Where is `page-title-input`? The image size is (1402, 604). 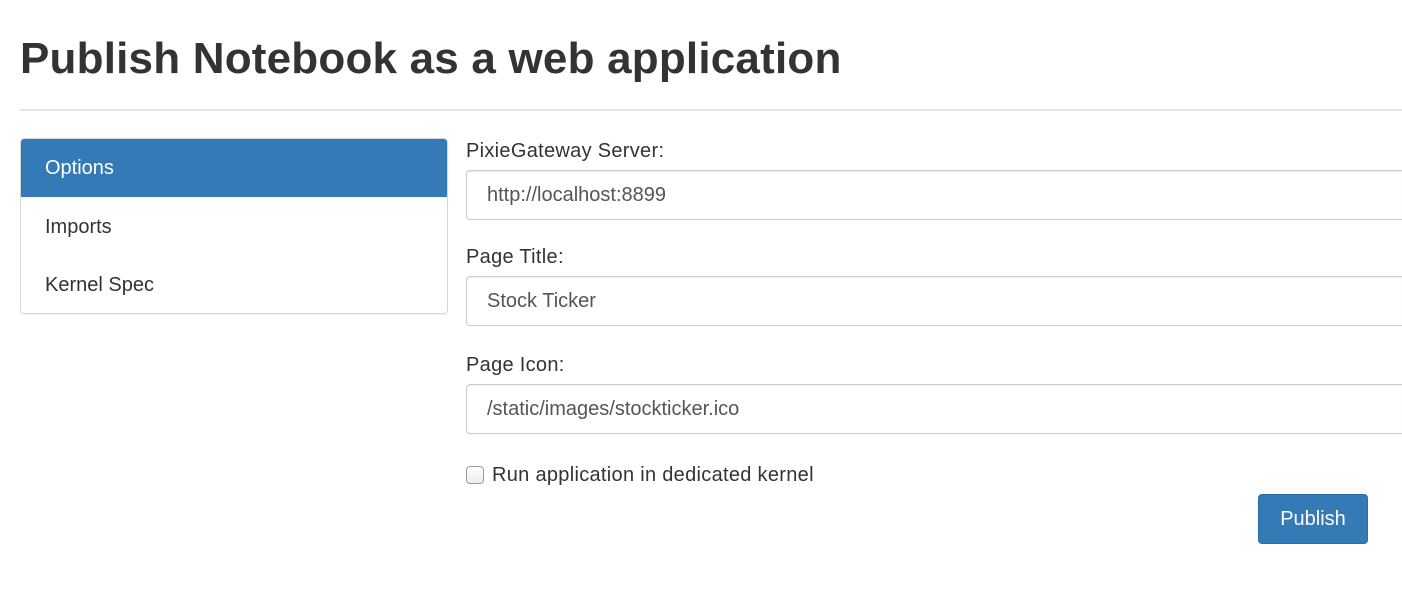
page-title-input is located at coordinates (934, 301).